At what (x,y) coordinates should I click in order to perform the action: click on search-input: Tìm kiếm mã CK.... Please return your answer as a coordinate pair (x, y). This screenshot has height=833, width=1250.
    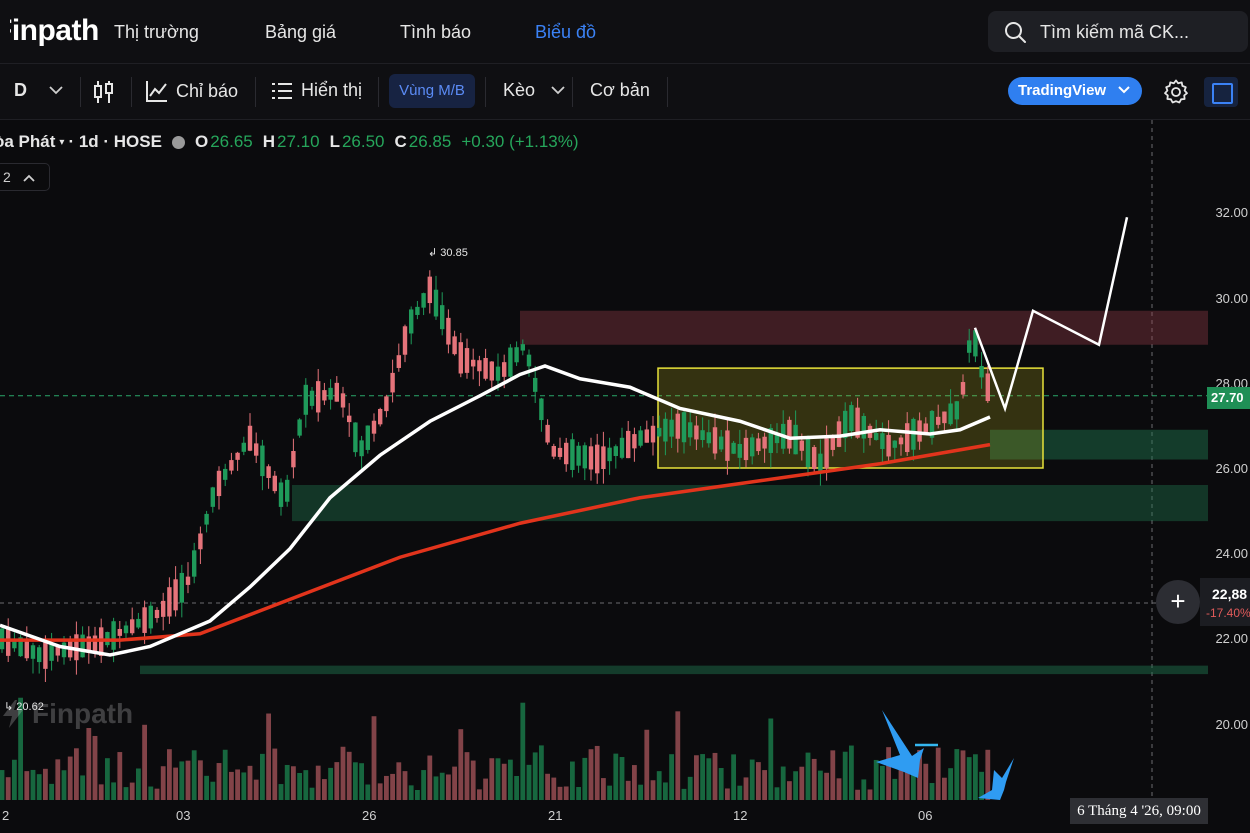
    Looking at the image, I should click on (1118, 31).